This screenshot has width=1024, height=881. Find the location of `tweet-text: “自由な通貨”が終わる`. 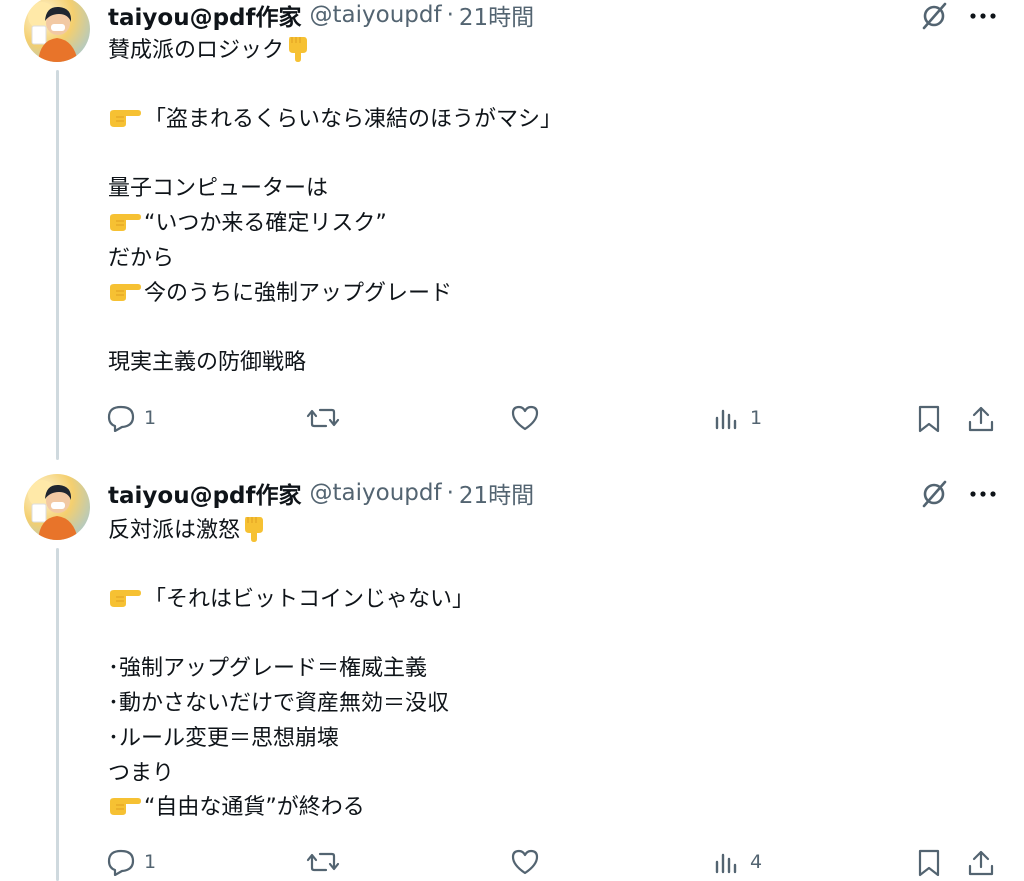

tweet-text: “自由な通貨”が終わる is located at coordinates (254, 807).